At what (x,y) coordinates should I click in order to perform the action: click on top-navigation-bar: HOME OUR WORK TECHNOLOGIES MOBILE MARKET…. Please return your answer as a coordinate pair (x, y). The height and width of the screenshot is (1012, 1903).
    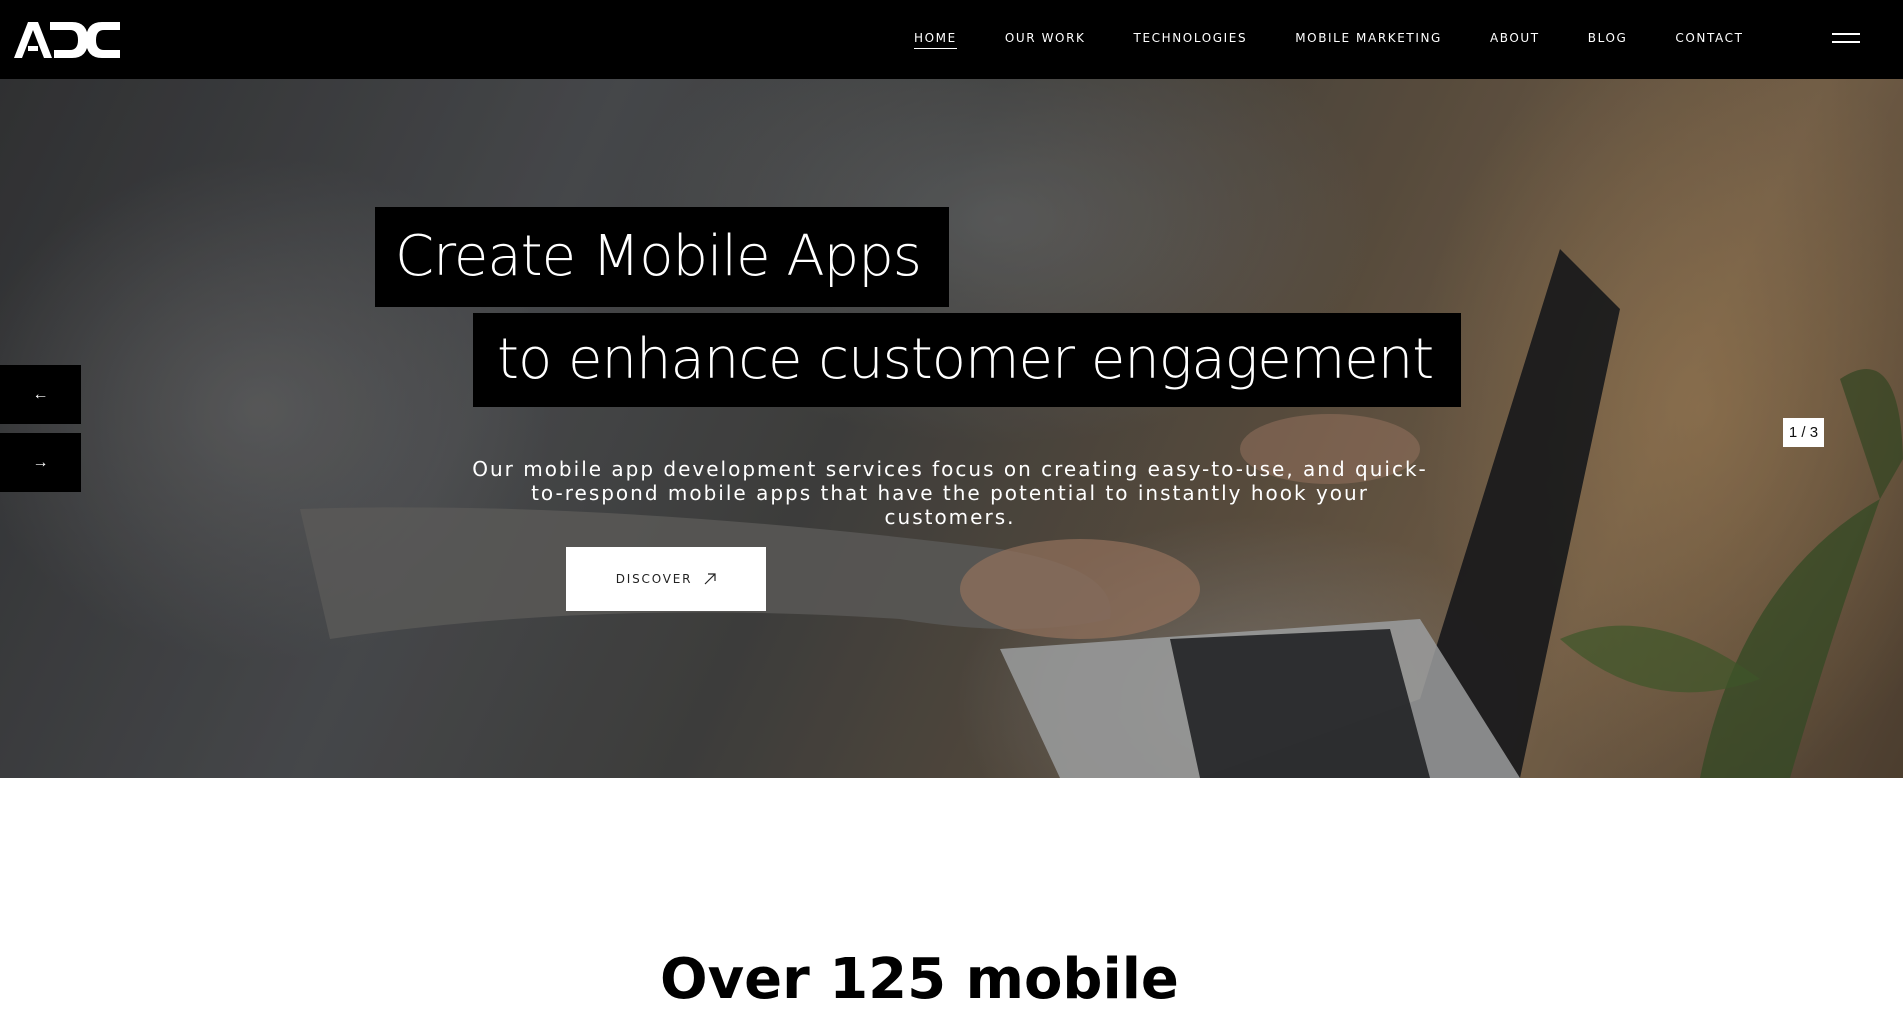
    Looking at the image, I should click on (951, 39).